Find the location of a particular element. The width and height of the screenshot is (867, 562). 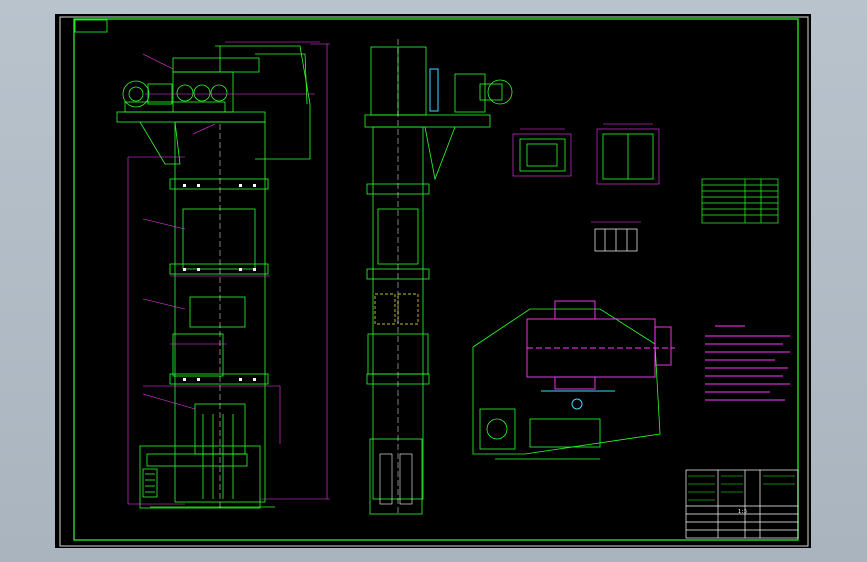

scale-label: 1:5 is located at coordinates (742, 512).